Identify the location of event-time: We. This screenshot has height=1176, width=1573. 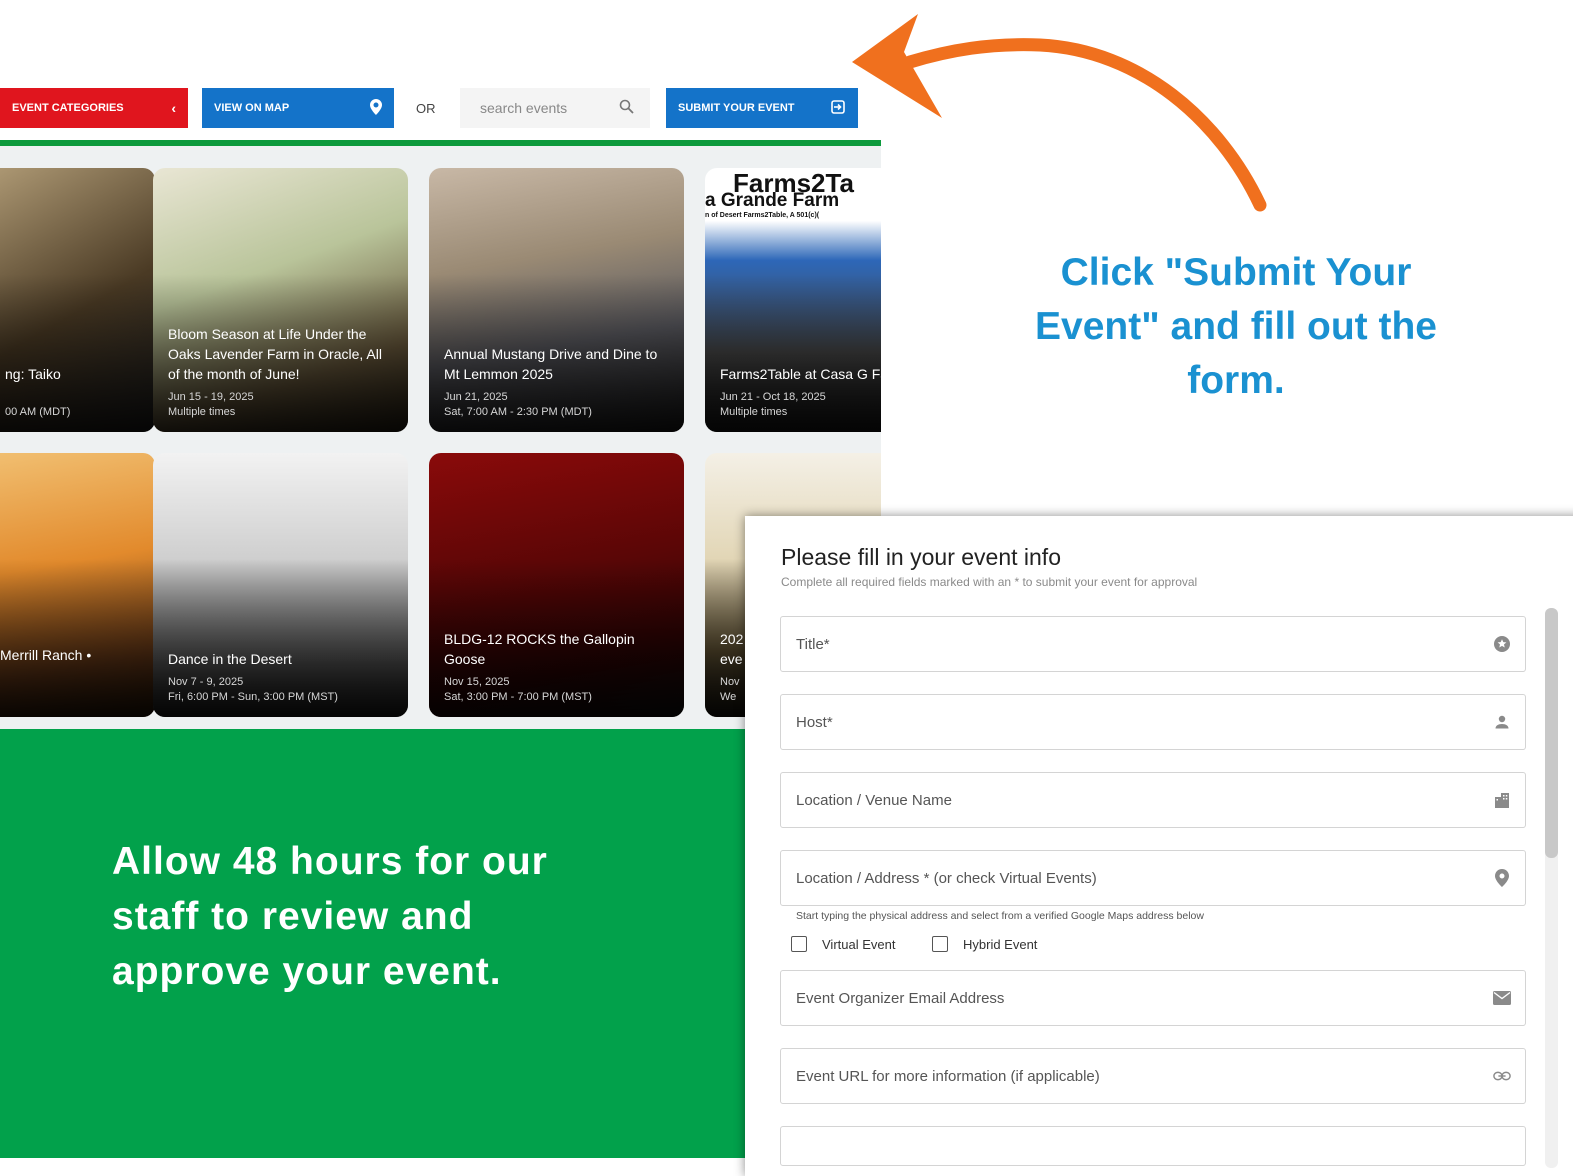
(728, 697).